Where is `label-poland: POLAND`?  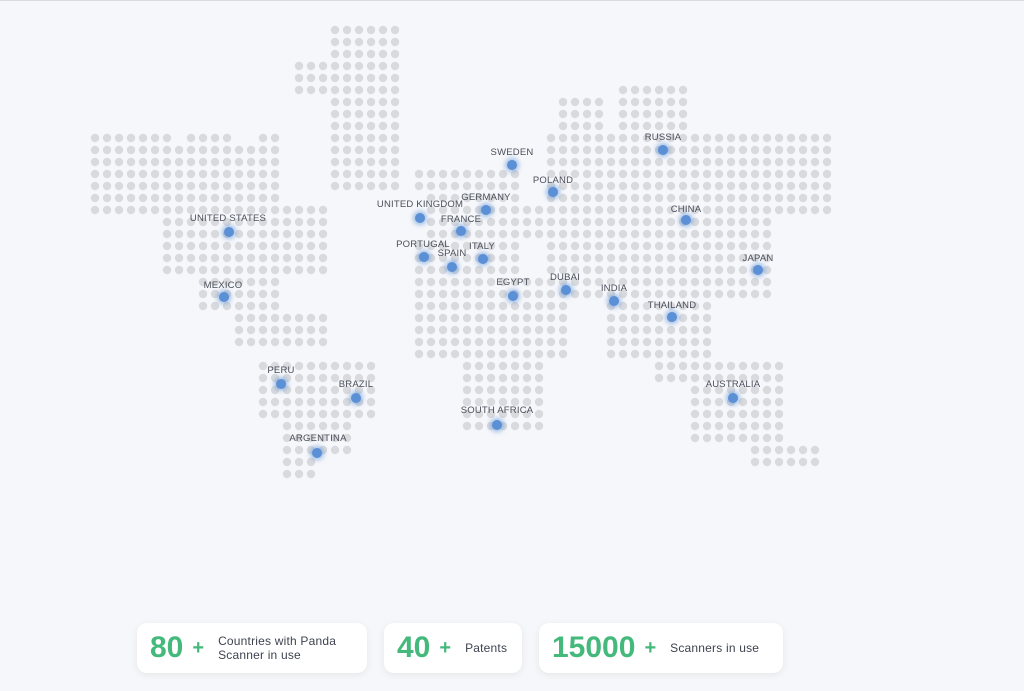 label-poland: POLAND is located at coordinates (553, 180).